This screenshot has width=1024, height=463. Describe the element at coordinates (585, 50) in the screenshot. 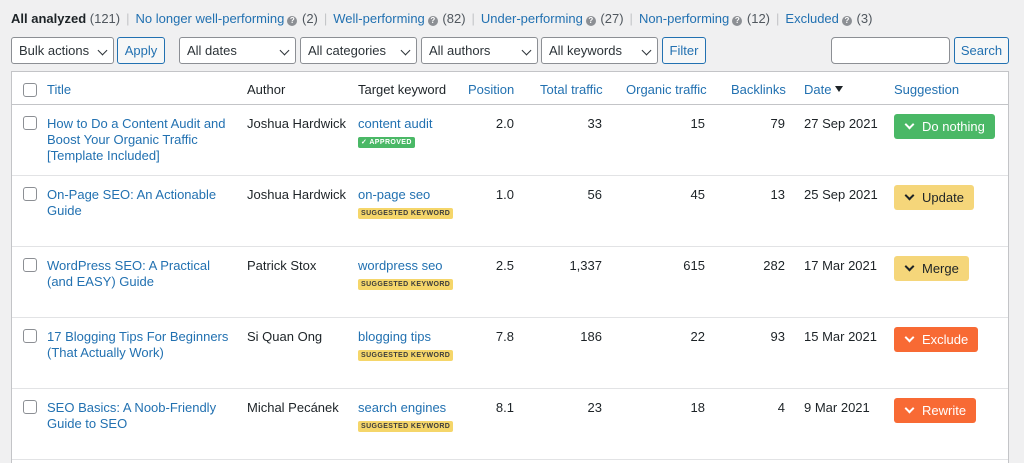

I see `keywords-label: All keywords` at that location.